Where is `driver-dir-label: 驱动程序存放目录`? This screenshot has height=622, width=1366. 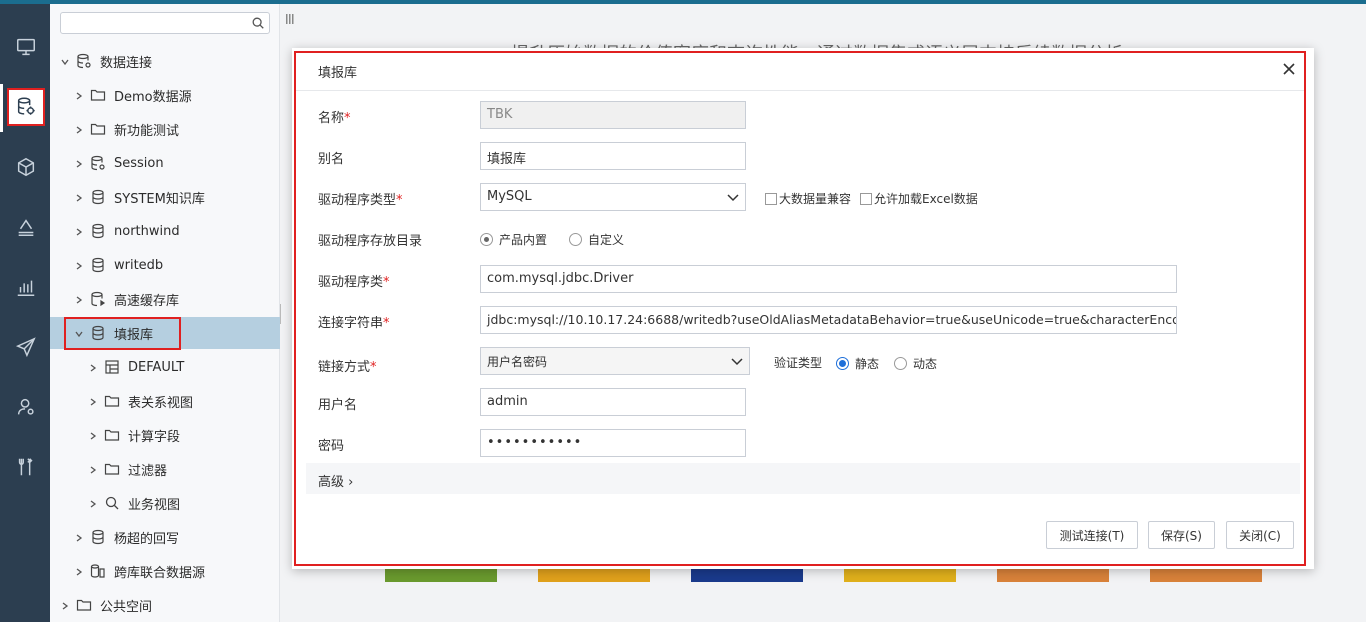 driver-dir-label: 驱动程序存放目录 is located at coordinates (370, 241).